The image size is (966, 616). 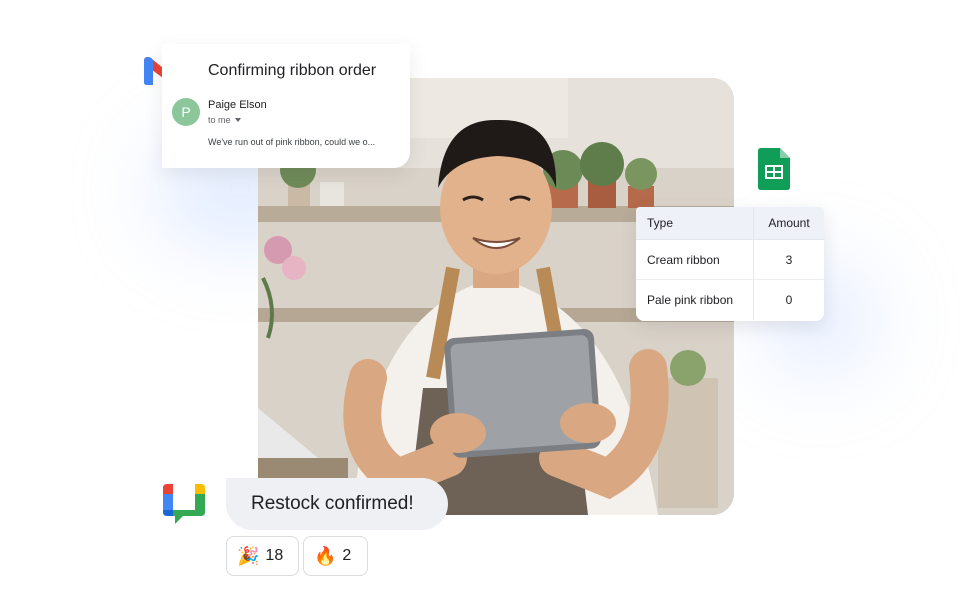 I want to click on reaction-count: 18, so click(x=274, y=555).